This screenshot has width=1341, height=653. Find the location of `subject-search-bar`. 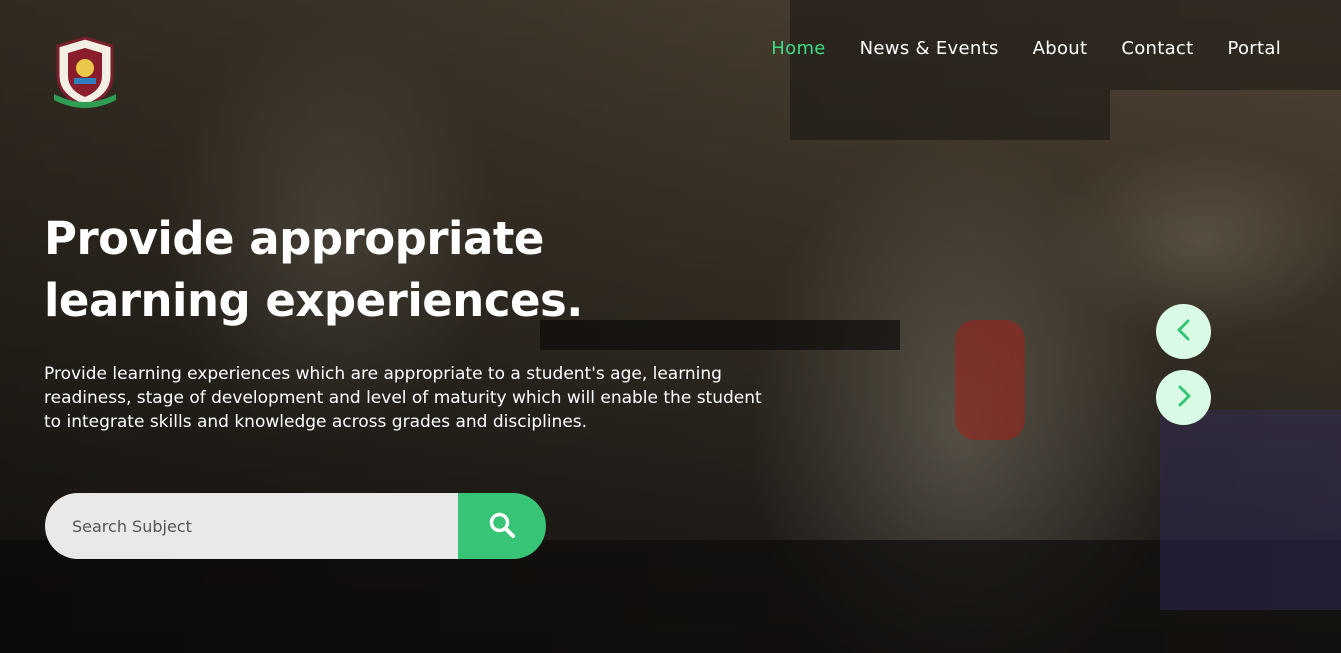

subject-search-bar is located at coordinates (295, 526).